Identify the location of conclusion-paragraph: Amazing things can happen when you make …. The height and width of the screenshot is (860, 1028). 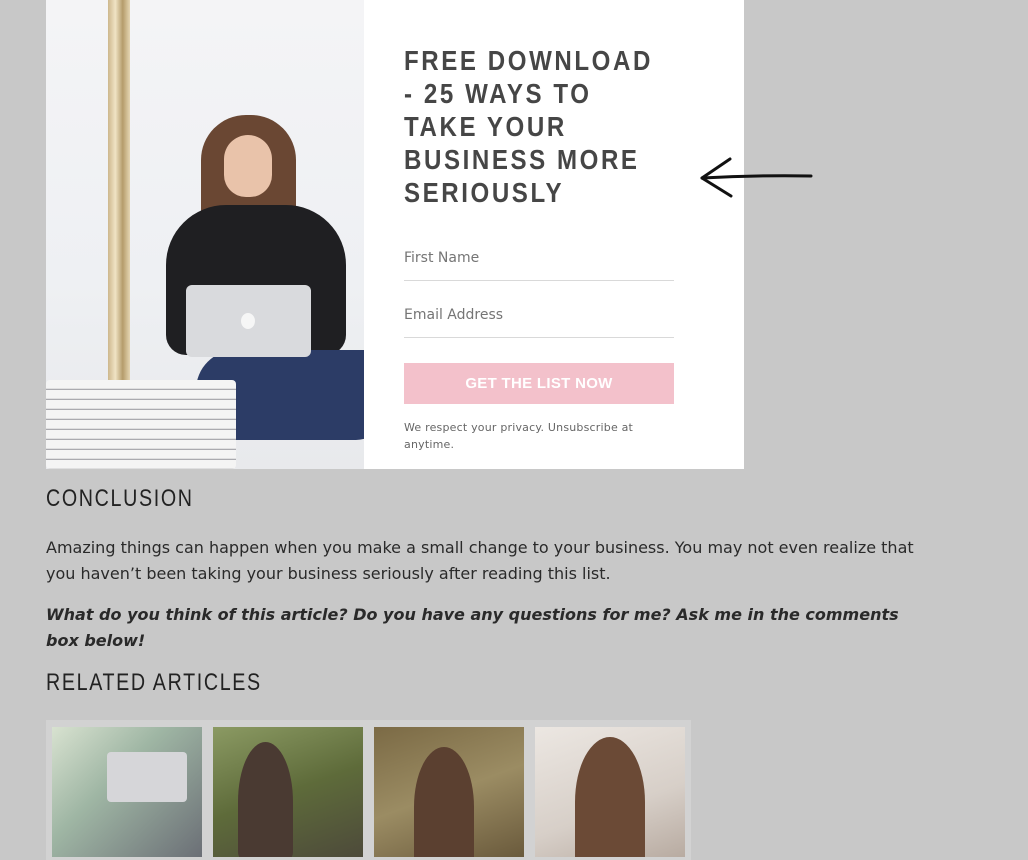
(480, 560).